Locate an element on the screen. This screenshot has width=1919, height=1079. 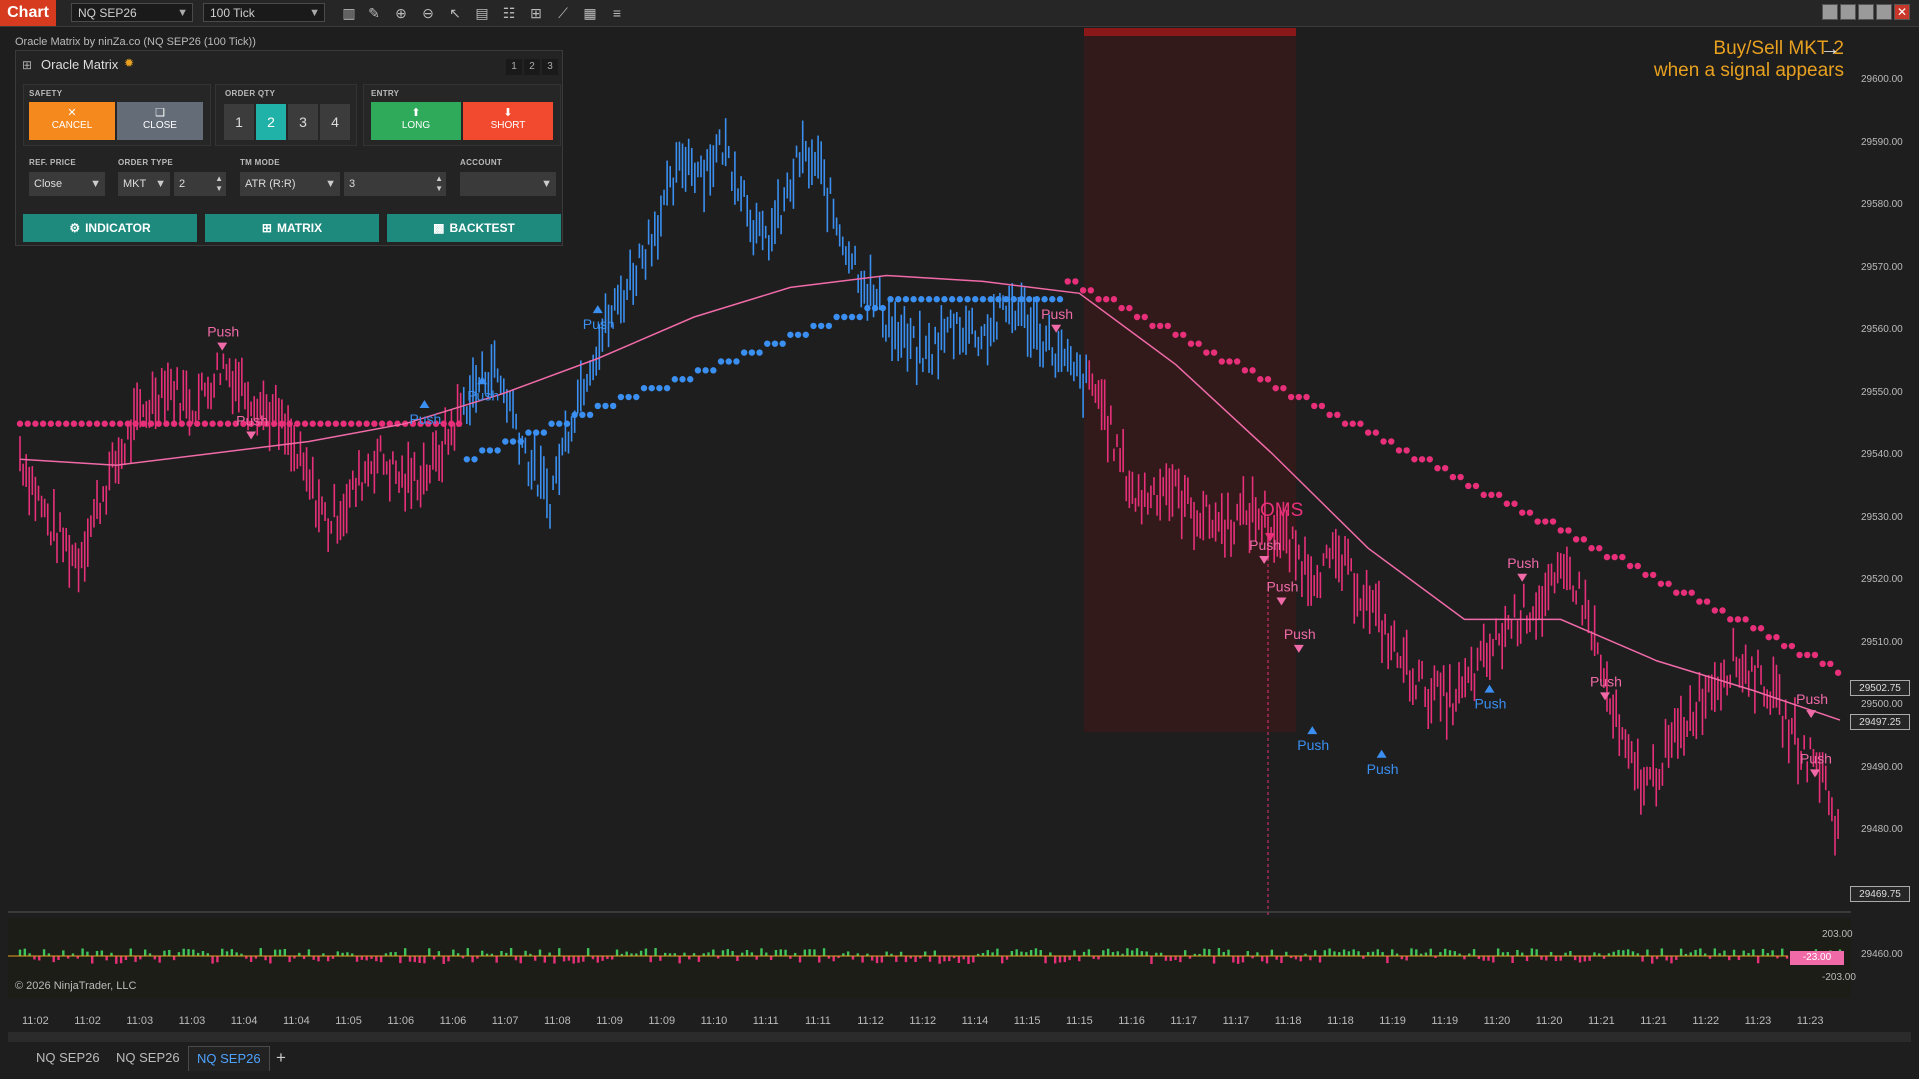
order-type-offset-value: 2 is located at coordinates (182, 184).